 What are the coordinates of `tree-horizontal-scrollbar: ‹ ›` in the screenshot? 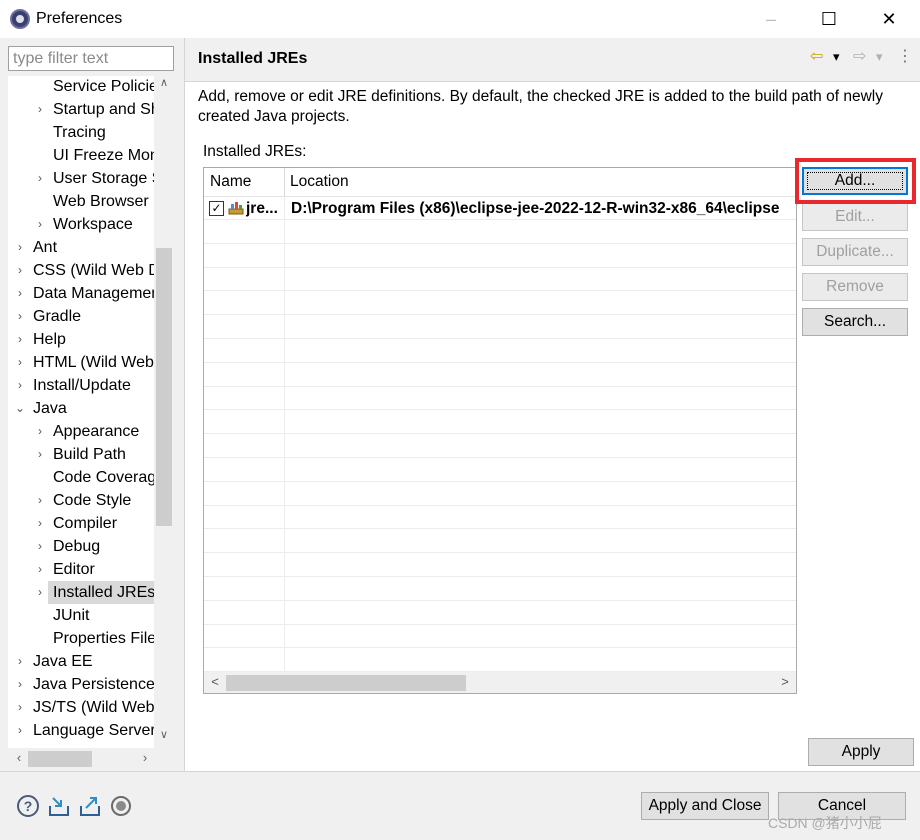 It's located at (91, 759).